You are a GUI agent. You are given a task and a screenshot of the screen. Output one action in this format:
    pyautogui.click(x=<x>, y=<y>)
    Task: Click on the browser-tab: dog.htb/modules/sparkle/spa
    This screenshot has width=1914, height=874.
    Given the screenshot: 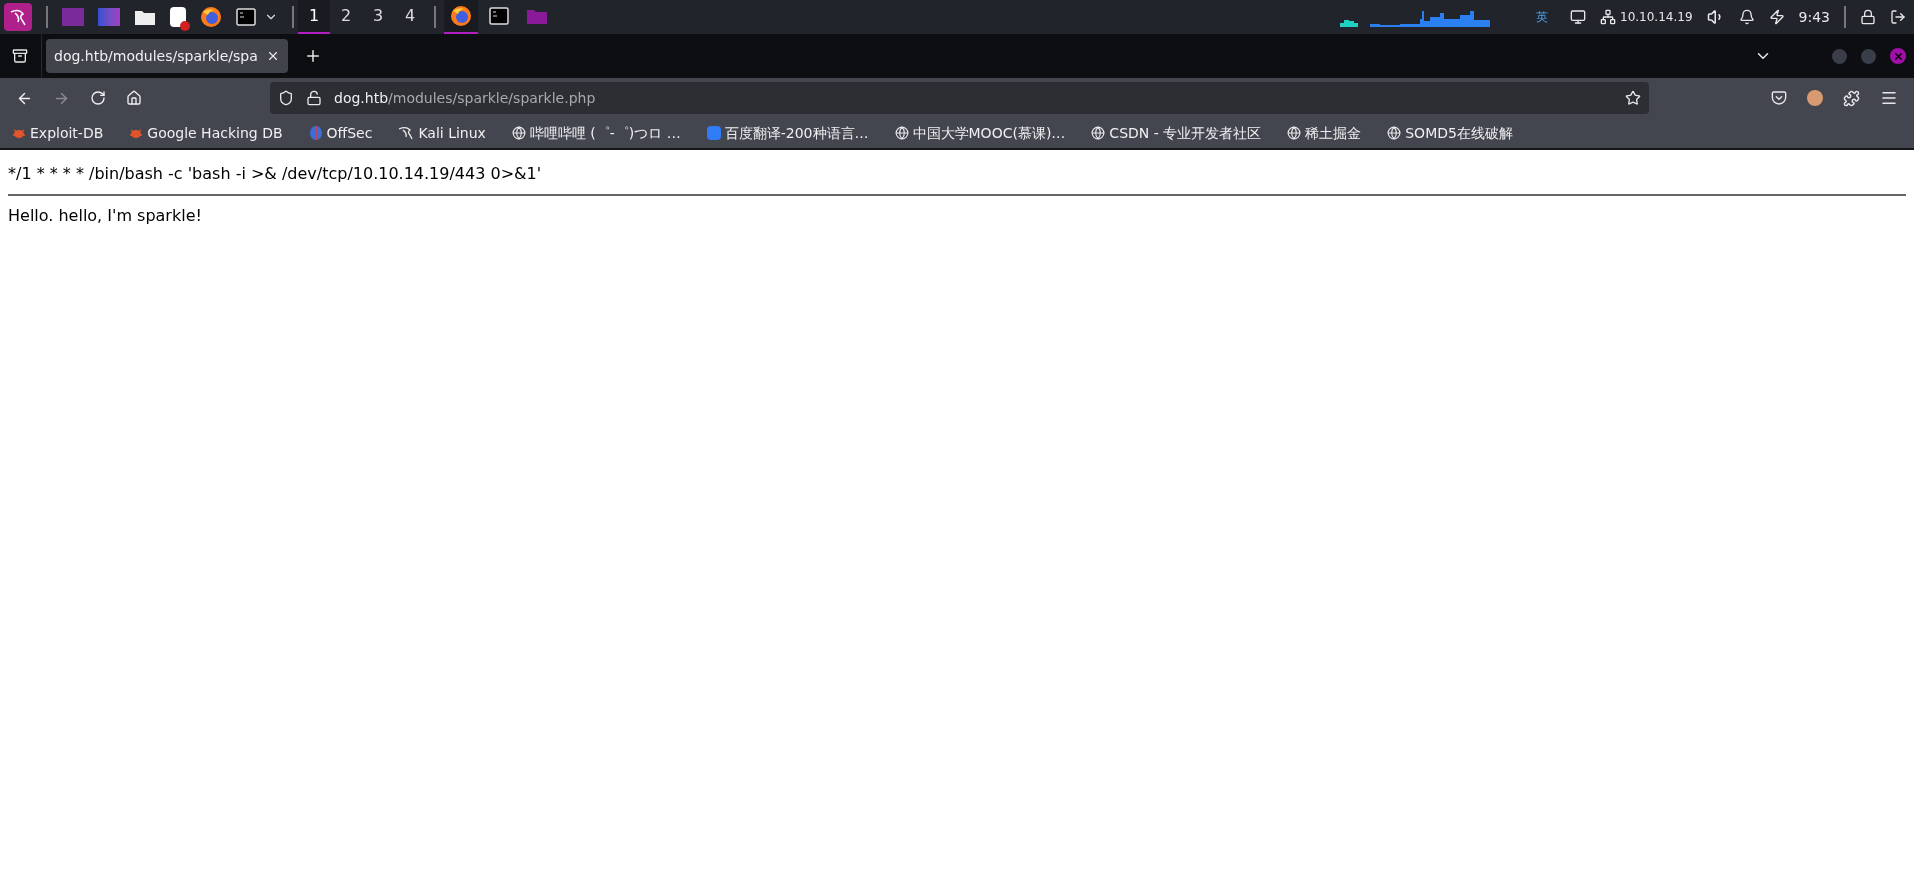 What is the action you would take?
    pyautogui.click(x=167, y=56)
    